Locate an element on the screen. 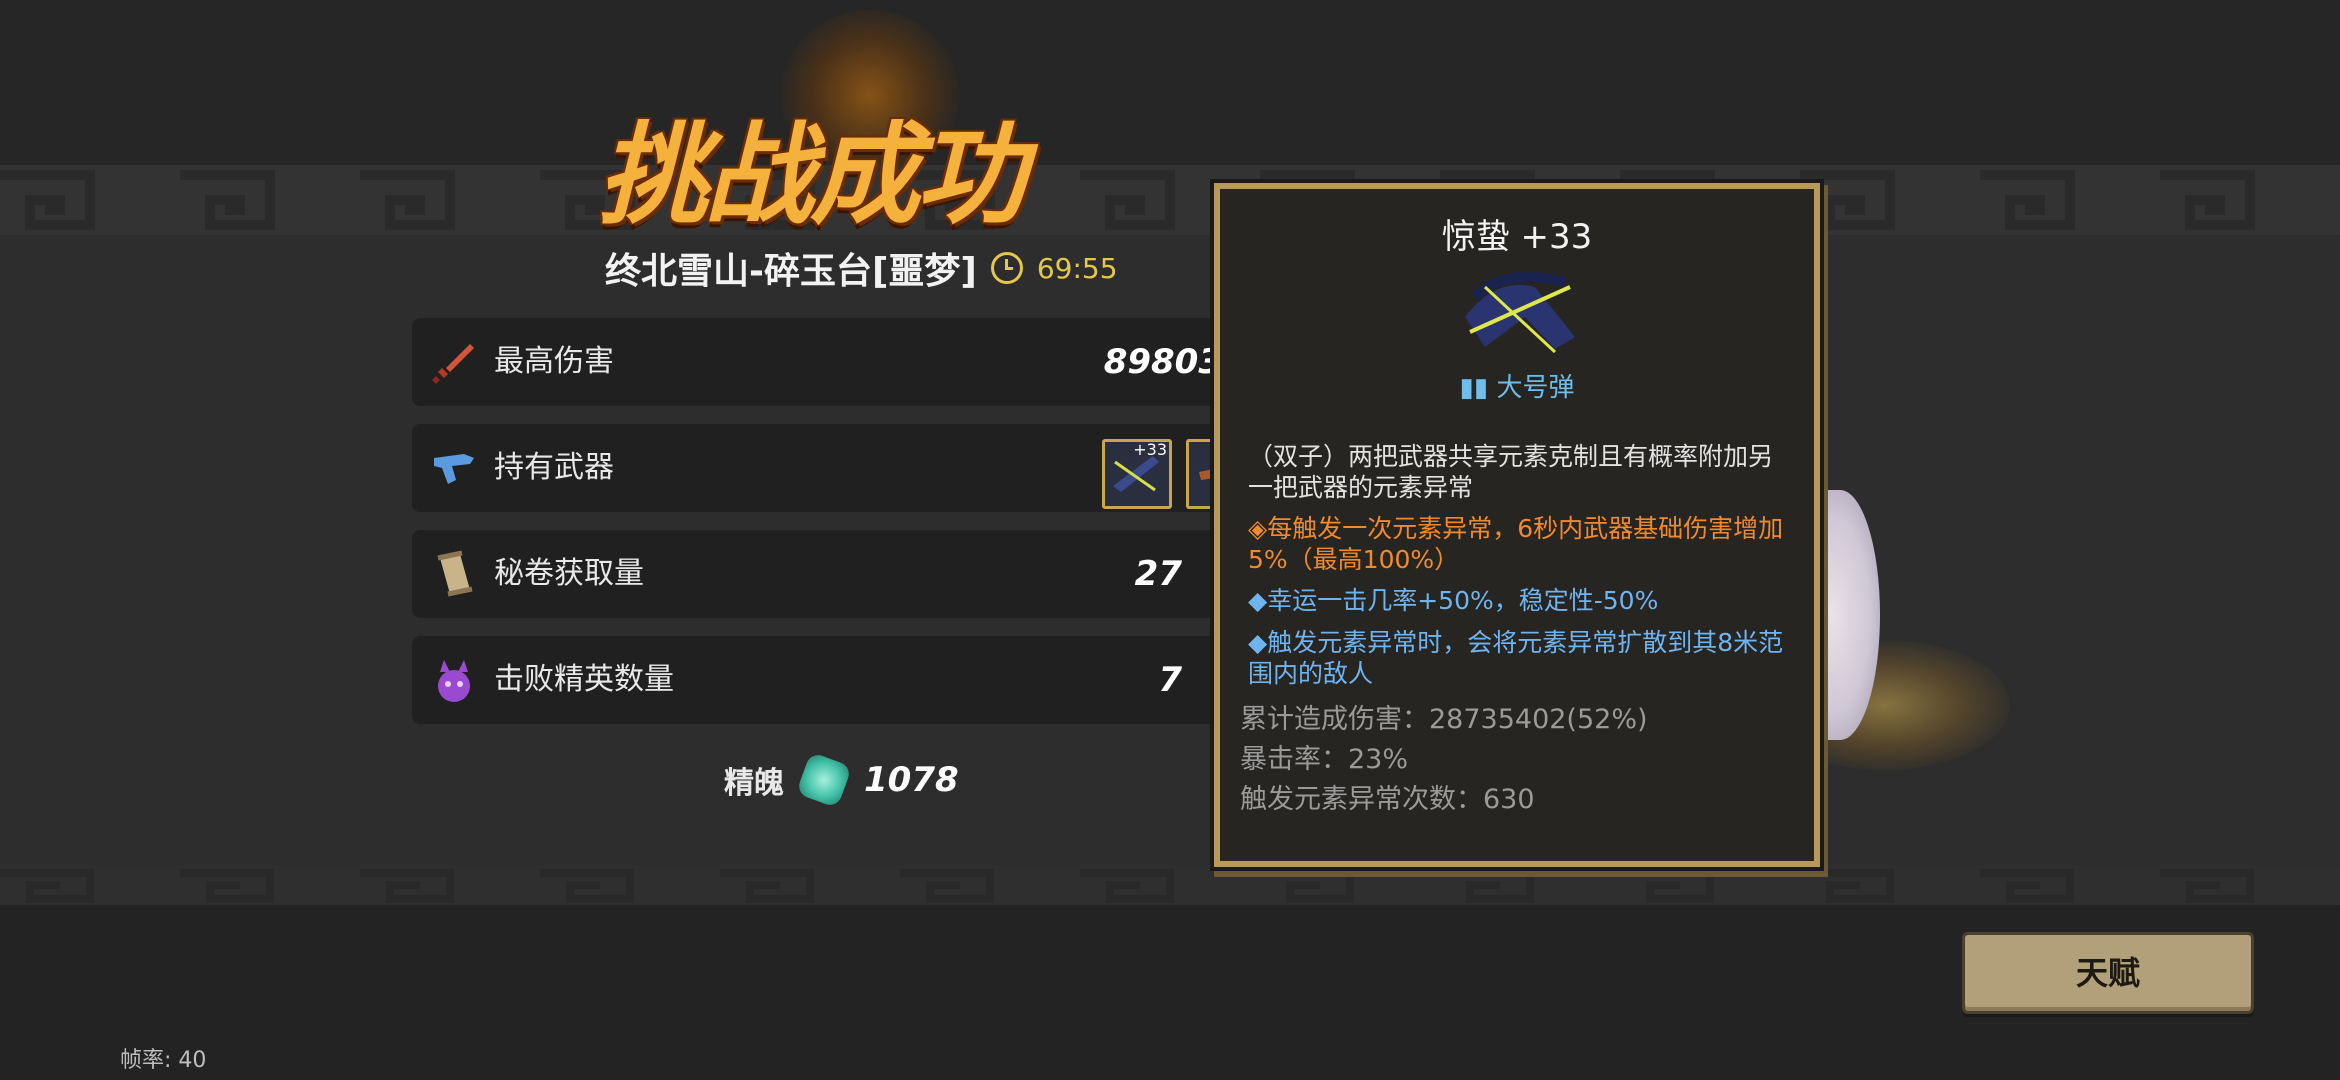  fps-counter: 帧率: 40 is located at coordinates (163, 1060).